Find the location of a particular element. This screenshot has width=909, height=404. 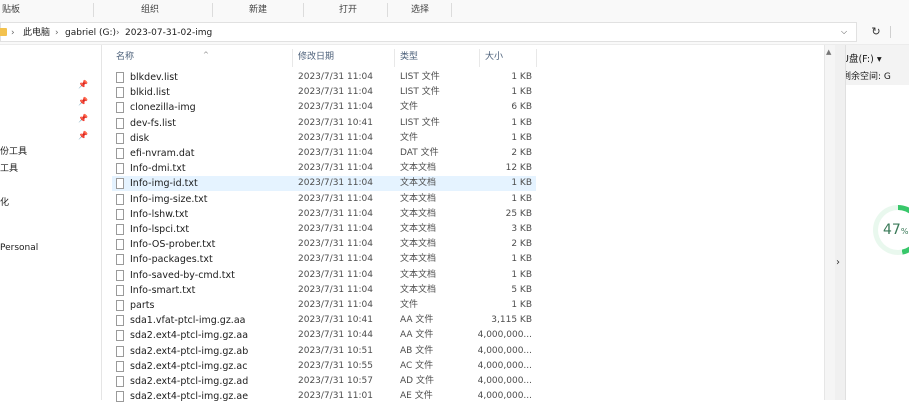

file-row: Info-img-size.txt 2023/7/31 11:04 文本文档 1 KB is located at coordinates (324, 199).